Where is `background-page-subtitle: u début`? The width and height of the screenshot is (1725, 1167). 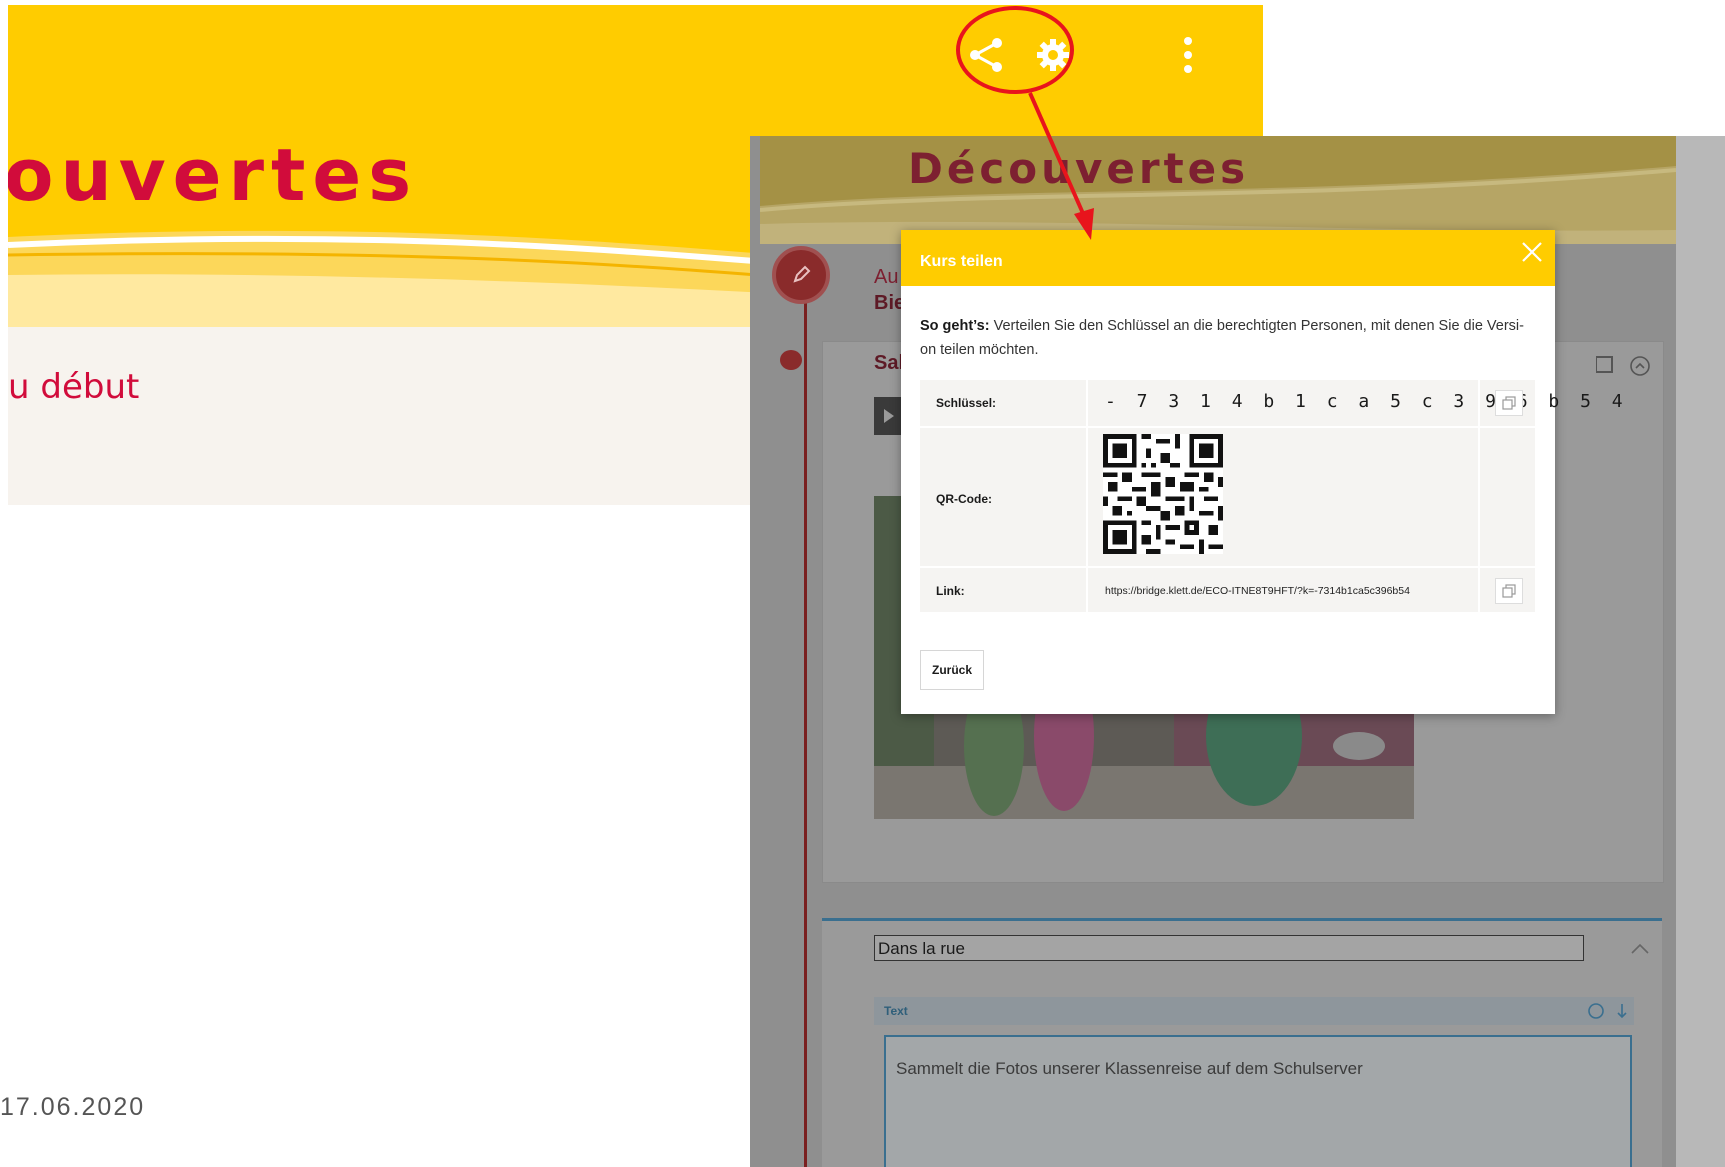
background-page-subtitle: u début is located at coordinates (74, 387).